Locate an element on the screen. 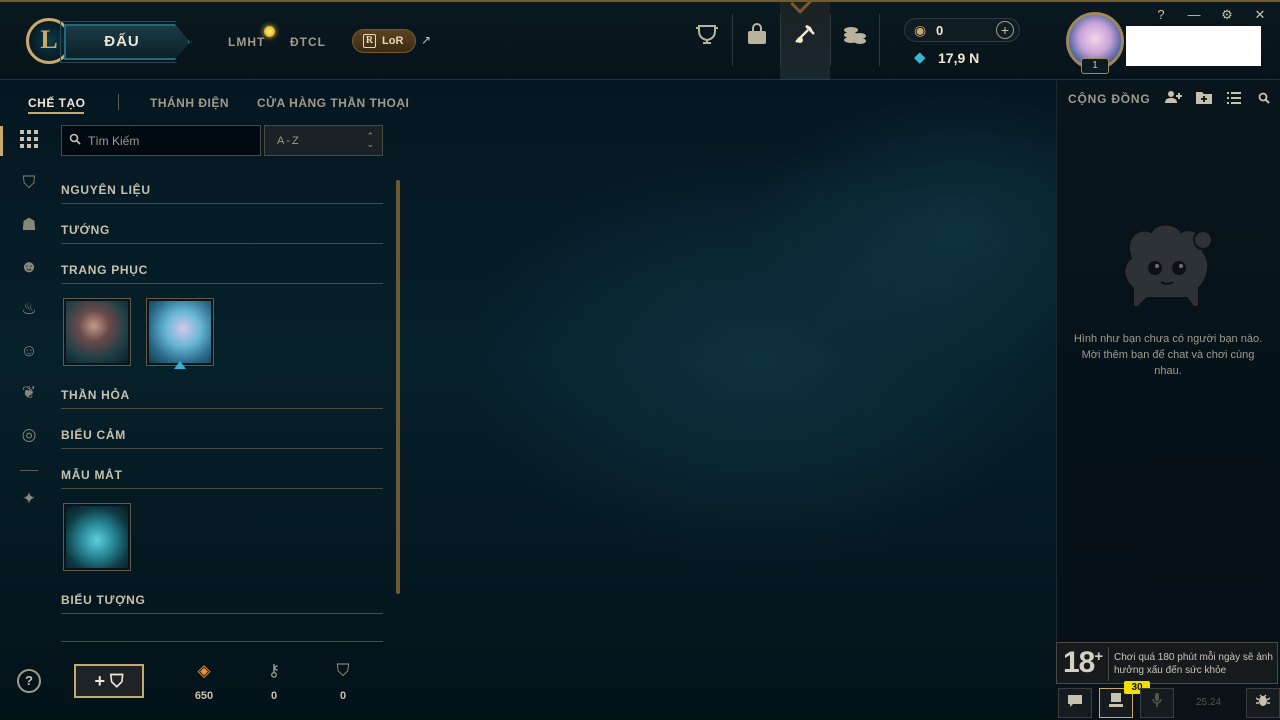 This screenshot has height=720, width=1280. age-plus: + is located at coordinates (1098, 656).